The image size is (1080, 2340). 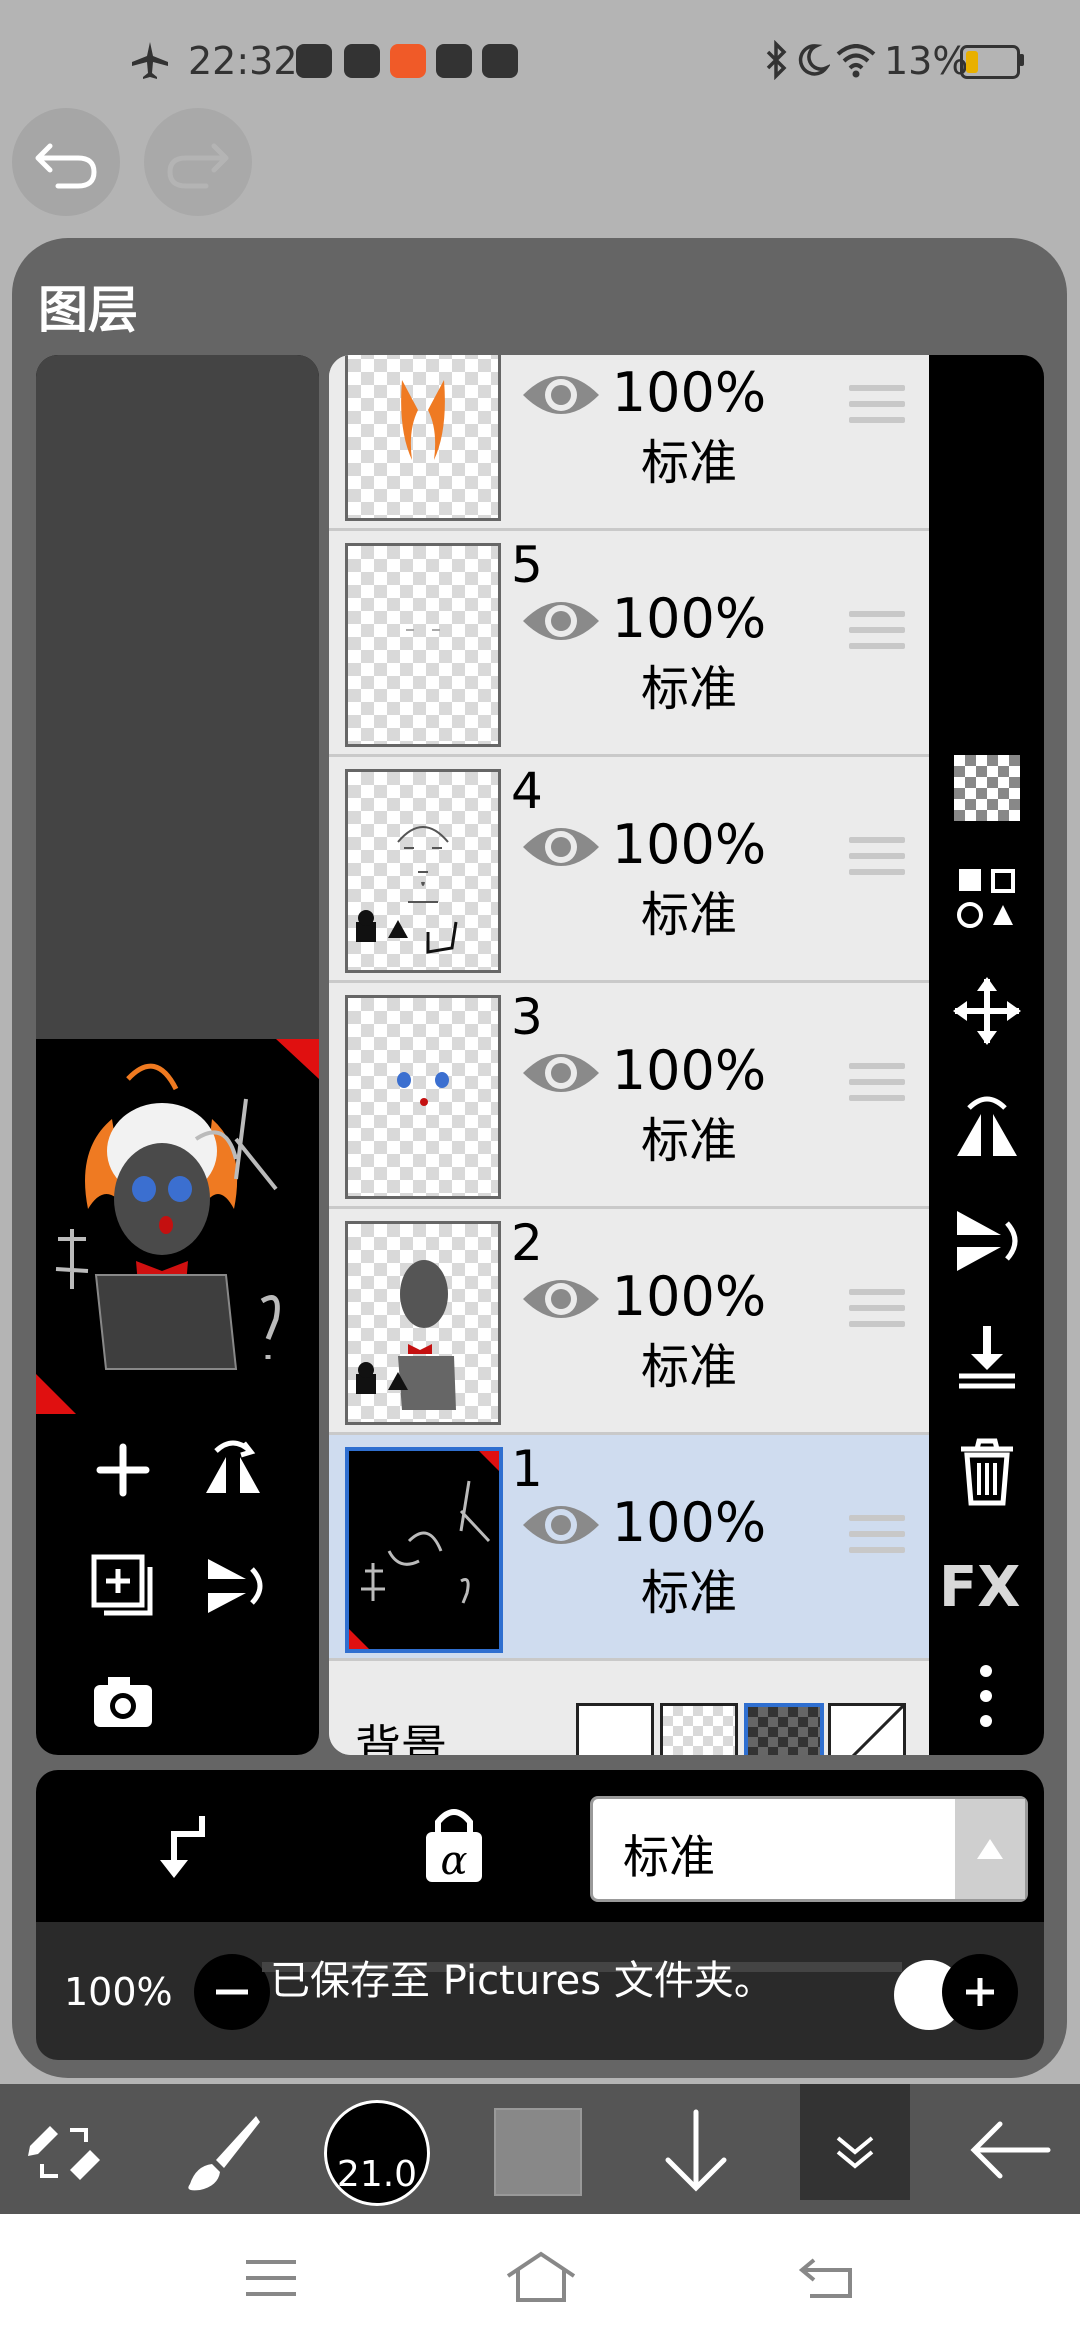 I want to click on layer-row: 4 100% 标准, so click(x=629, y=870).